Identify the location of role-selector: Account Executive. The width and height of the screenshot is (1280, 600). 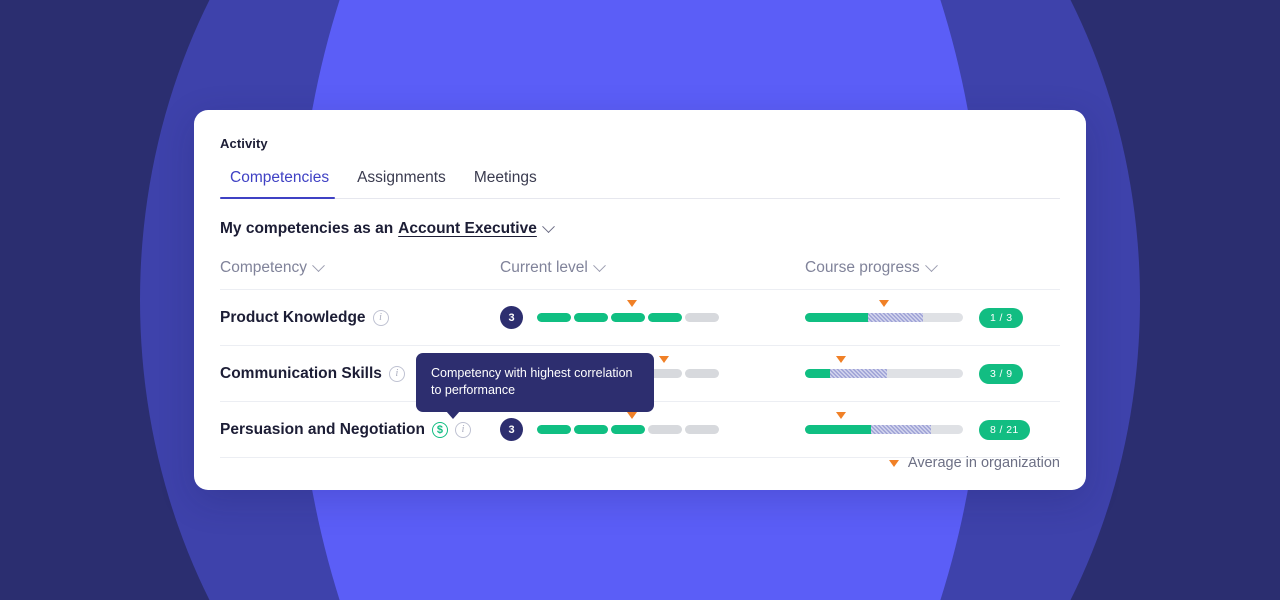
(467, 229).